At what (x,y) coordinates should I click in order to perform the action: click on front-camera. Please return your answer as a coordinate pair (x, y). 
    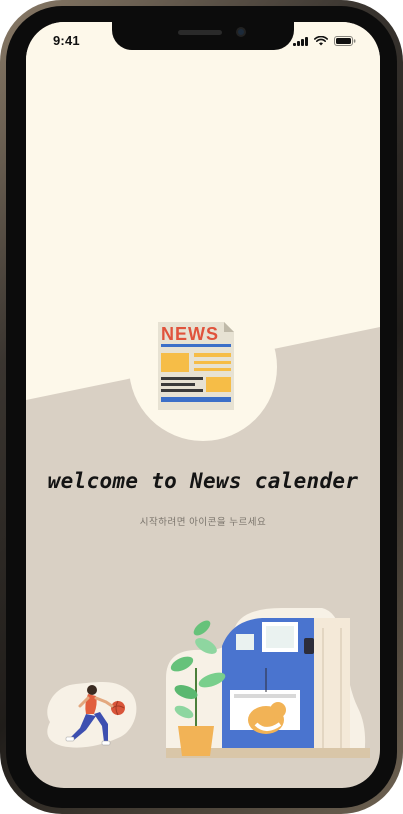
    Looking at the image, I should click on (241, 32).